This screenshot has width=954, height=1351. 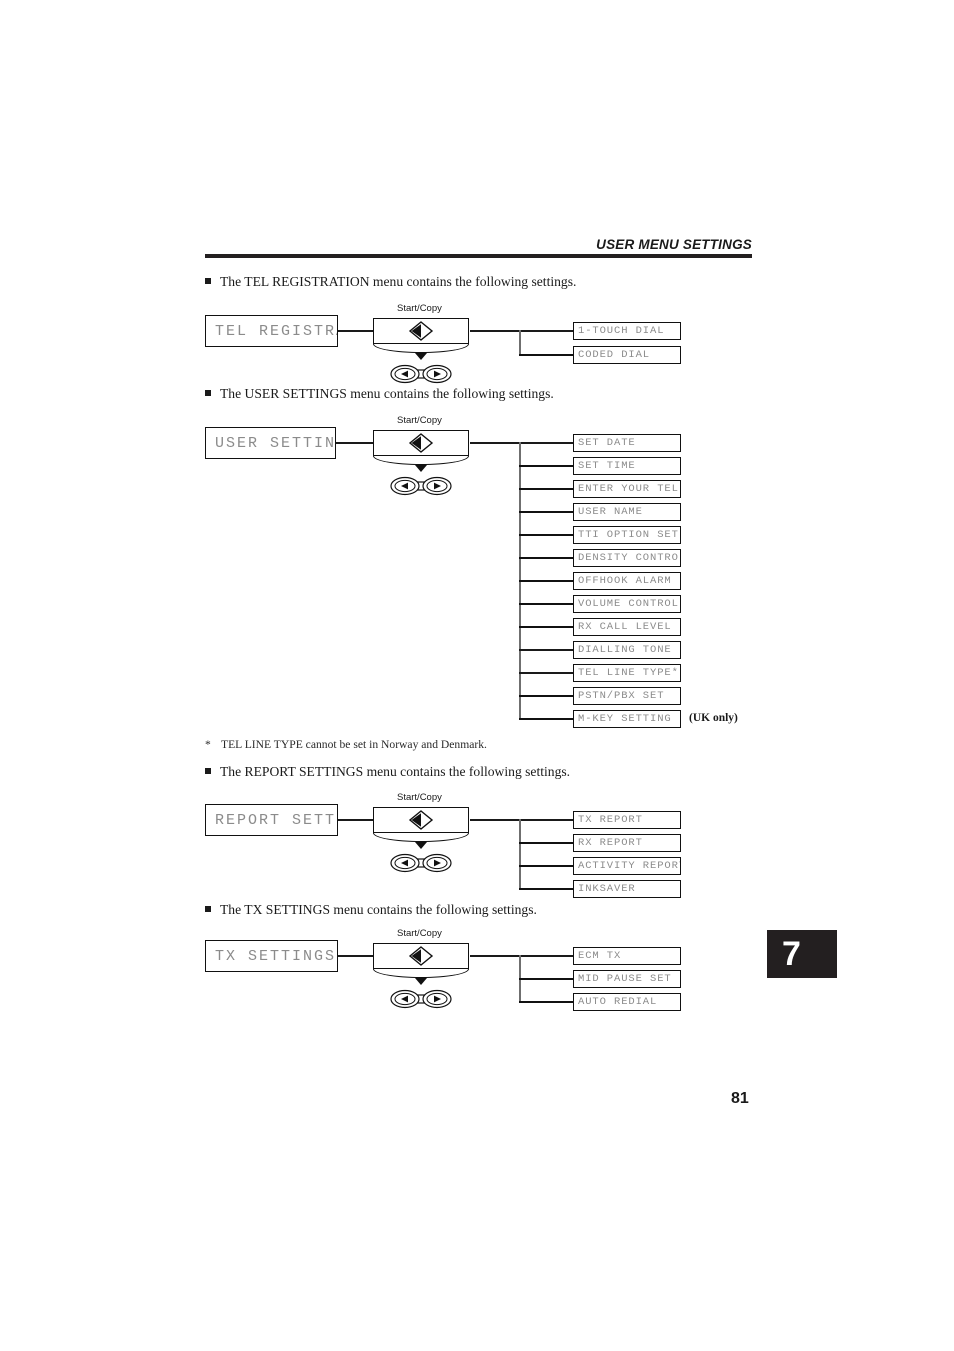 I want to click on menu-item-box: DIALLING TONE, so click(x=627, y=650).